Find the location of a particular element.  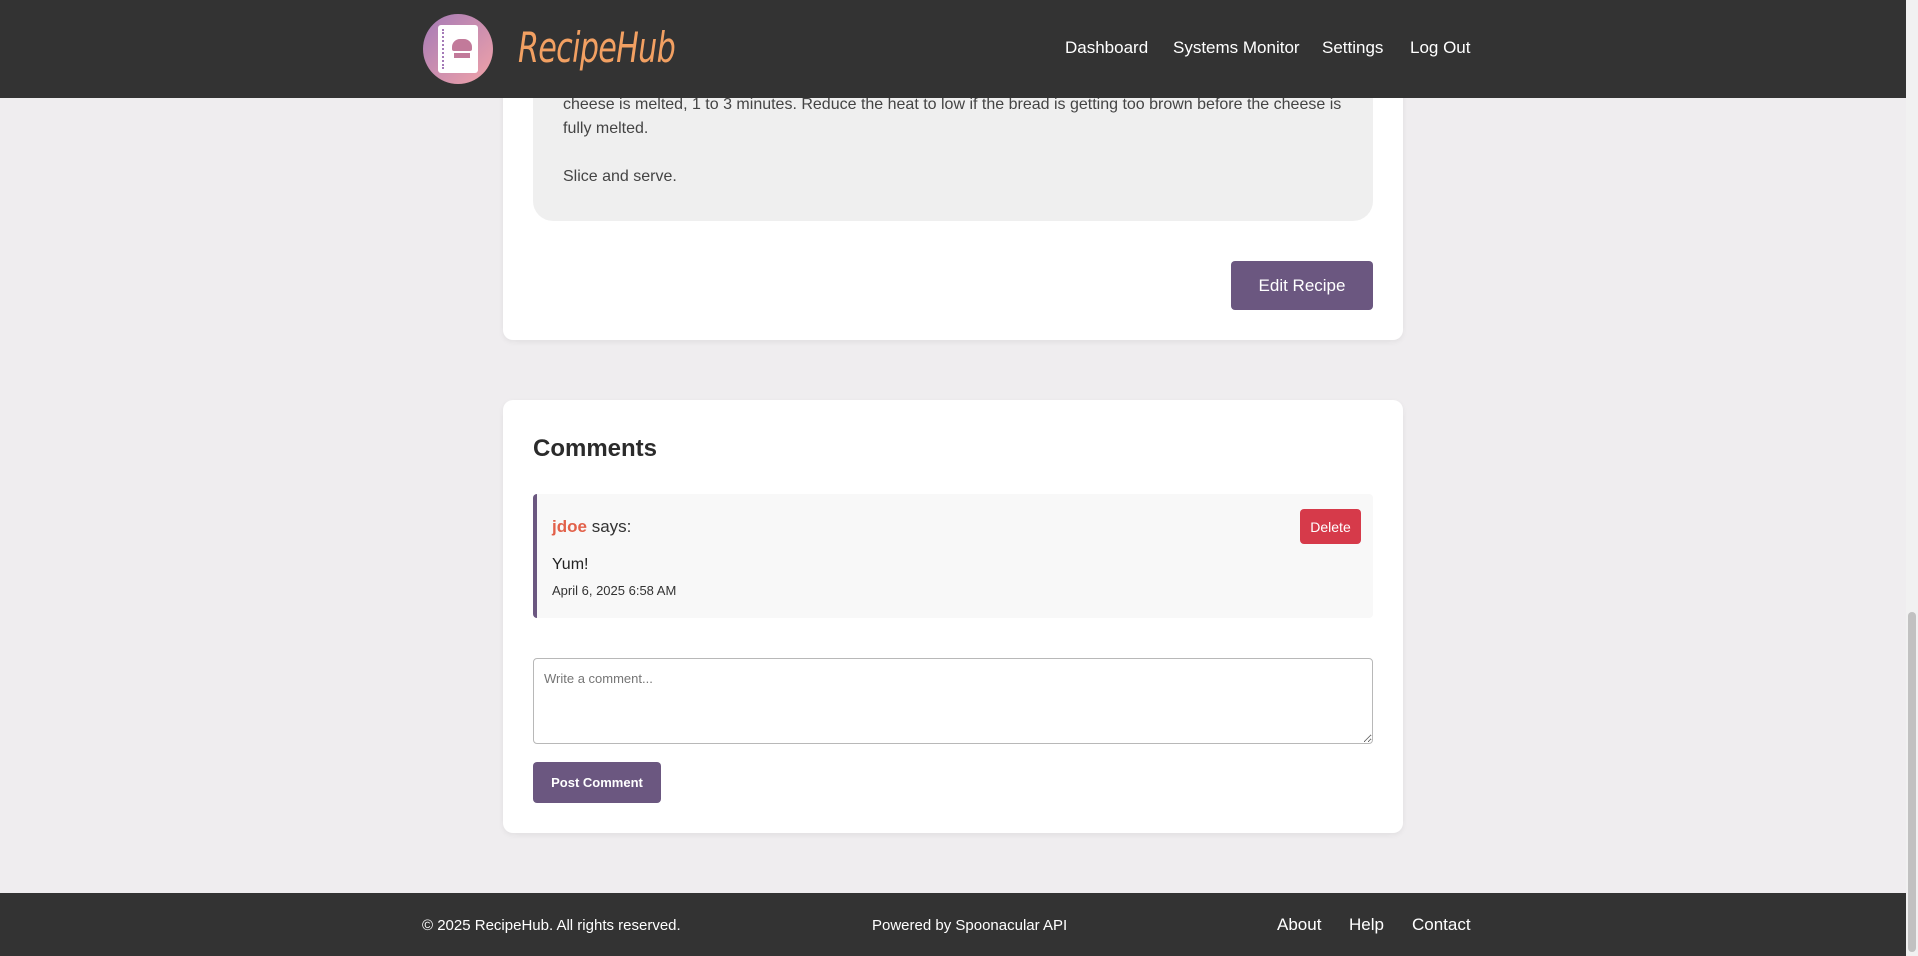

comment-timestamp: April 6, 2025 6:58 AM is located at coordinates (614, 590).